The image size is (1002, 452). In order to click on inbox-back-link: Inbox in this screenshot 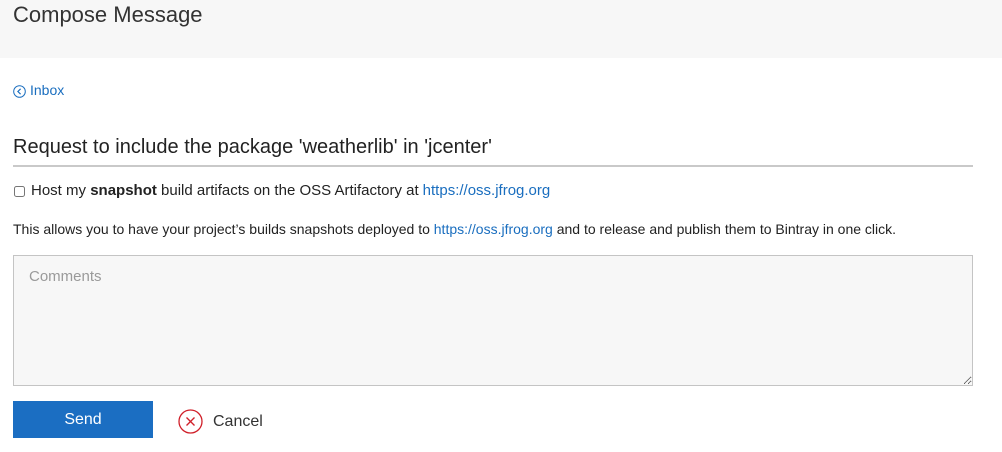, I will do `click(38, 90)`.